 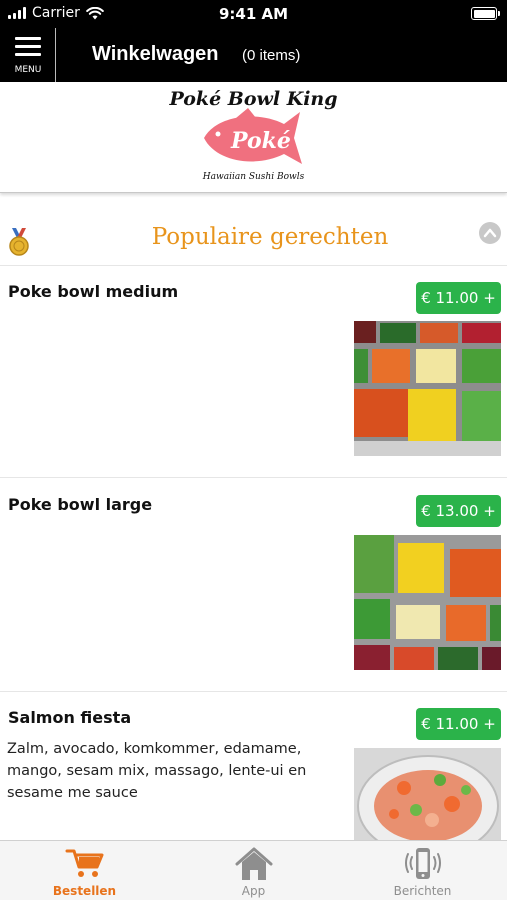 What do you see at coordinates (84, 891) in the screenshot?
I see `tab-label: Bestellen` at bounding box center [84, 891].